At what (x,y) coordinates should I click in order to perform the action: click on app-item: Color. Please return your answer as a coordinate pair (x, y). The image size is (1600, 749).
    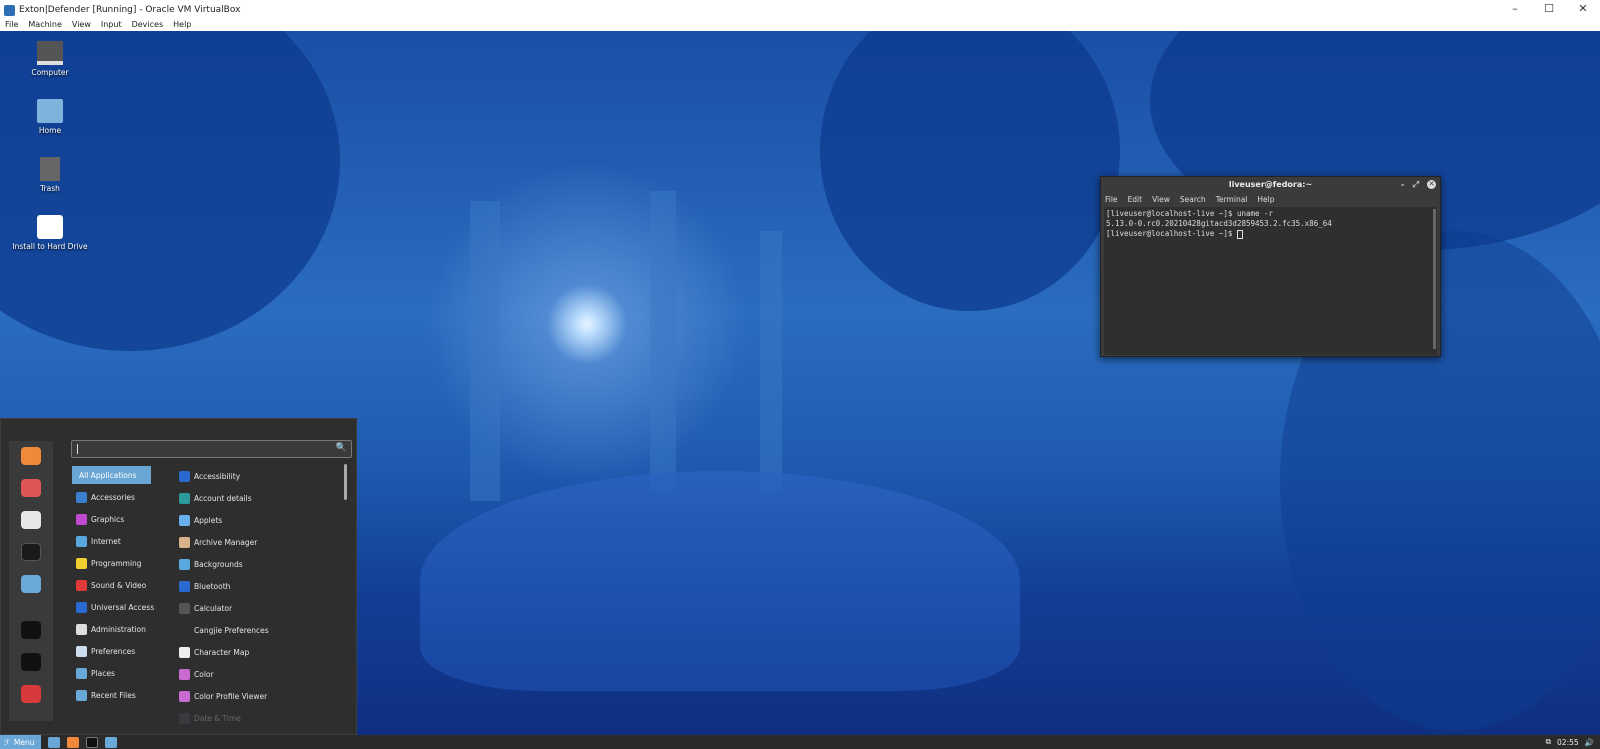
    Looking at the image, I should click on (196, 674).